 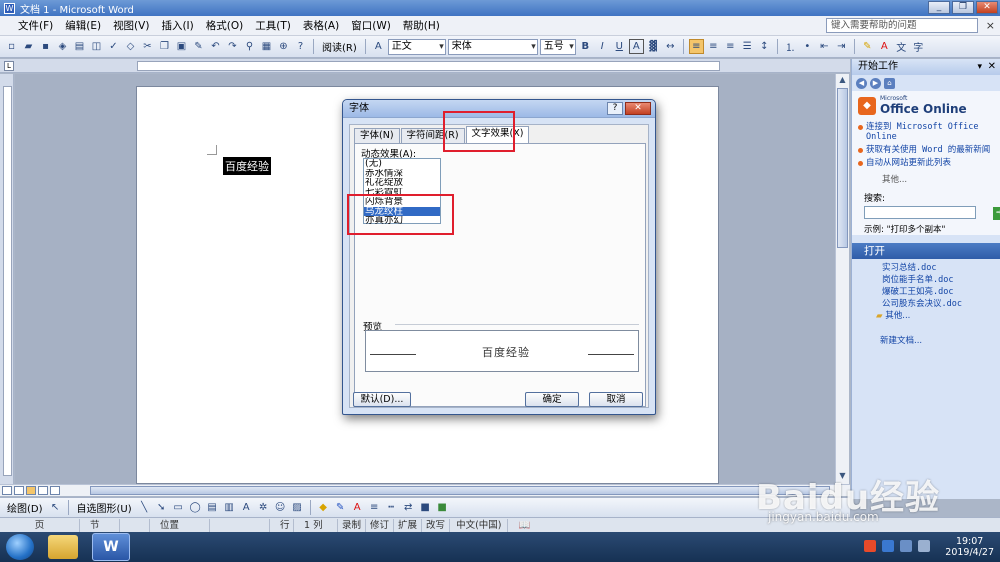 I want to click on home-icon: ⌂, so click(x=889, y=83).